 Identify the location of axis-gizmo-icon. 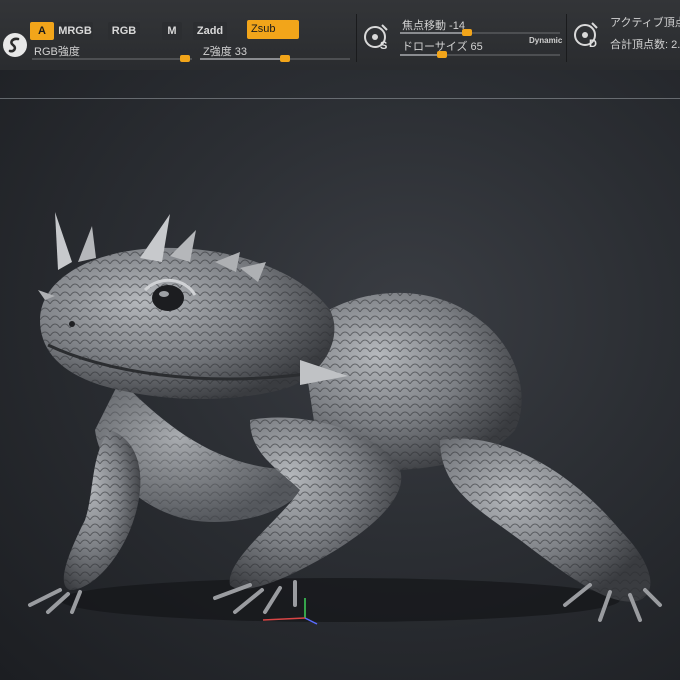
(290, 611).